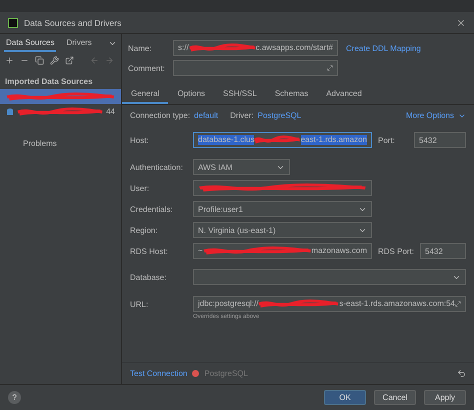 The width and height of the screenshot is (474, 410). I want to click on field-label: Region:, so click(144, 230).